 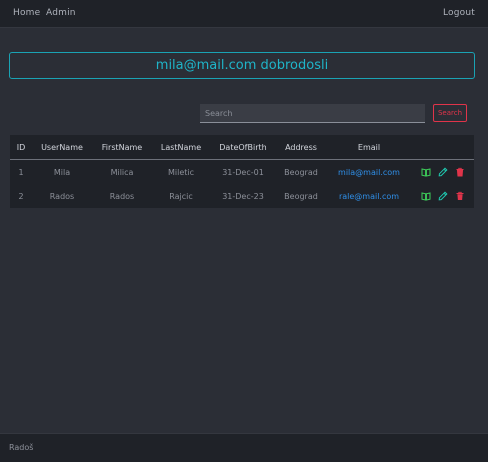 I want to click on top-navbar: Home Admin Logout, so click(x=244, y=14).